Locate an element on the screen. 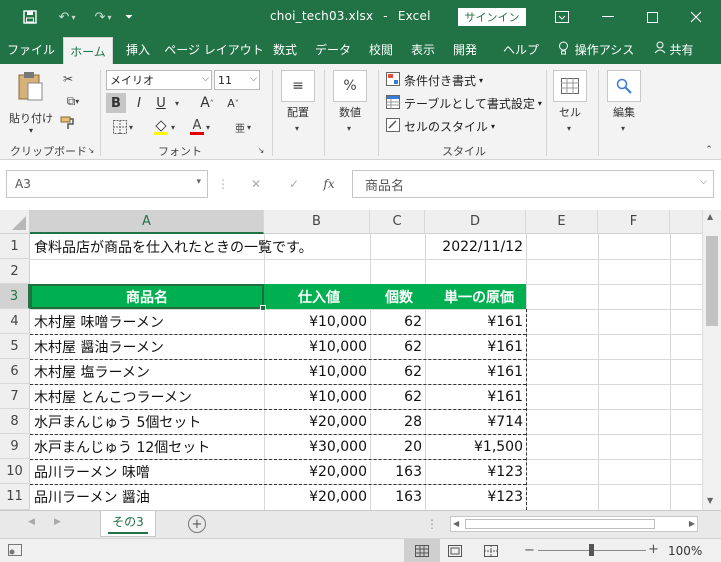 The height and width of the screenshot is (562, 721). tab-file: ファイル is located at coordinates (31, 49).